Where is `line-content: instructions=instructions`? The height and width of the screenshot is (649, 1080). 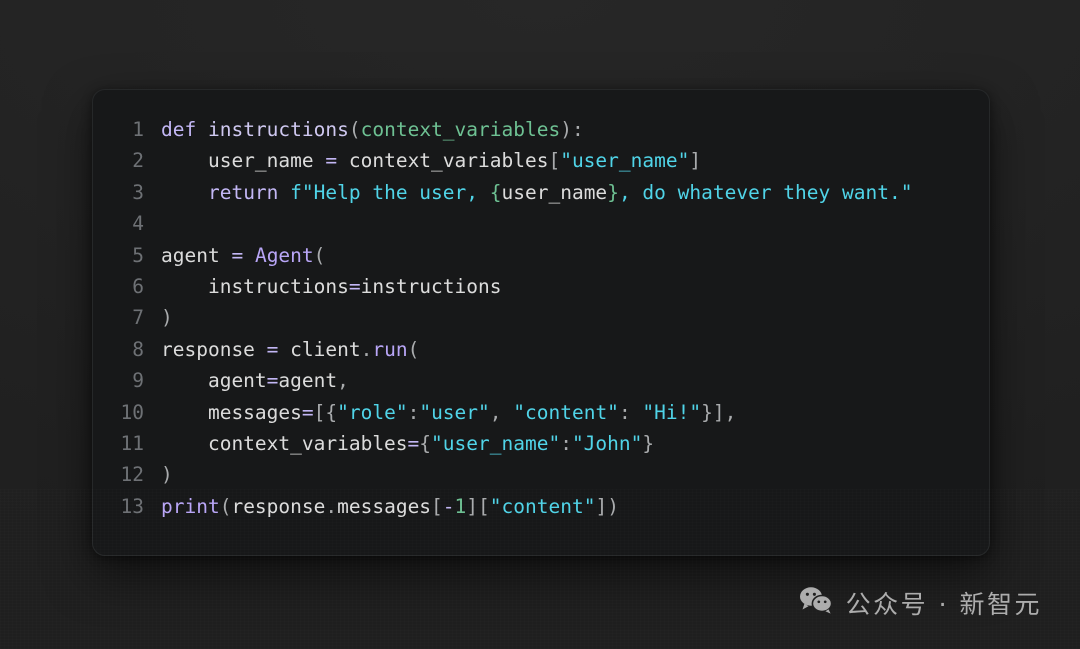
line-content: instructions=instructions is located at coordinates (331, 286).